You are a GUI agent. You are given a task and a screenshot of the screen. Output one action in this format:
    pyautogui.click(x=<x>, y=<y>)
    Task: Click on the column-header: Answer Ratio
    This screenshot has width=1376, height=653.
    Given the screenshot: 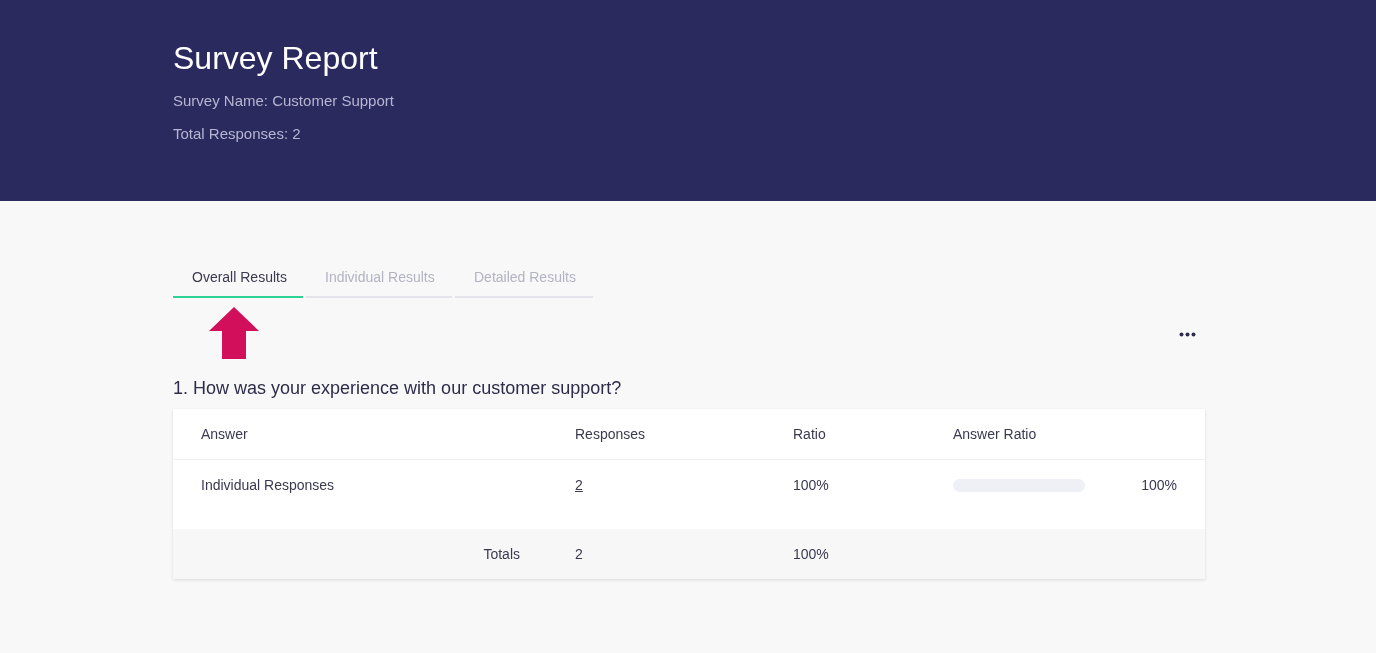 What is the action you would take?
    pyautogui.click(x=995, y=434)
    